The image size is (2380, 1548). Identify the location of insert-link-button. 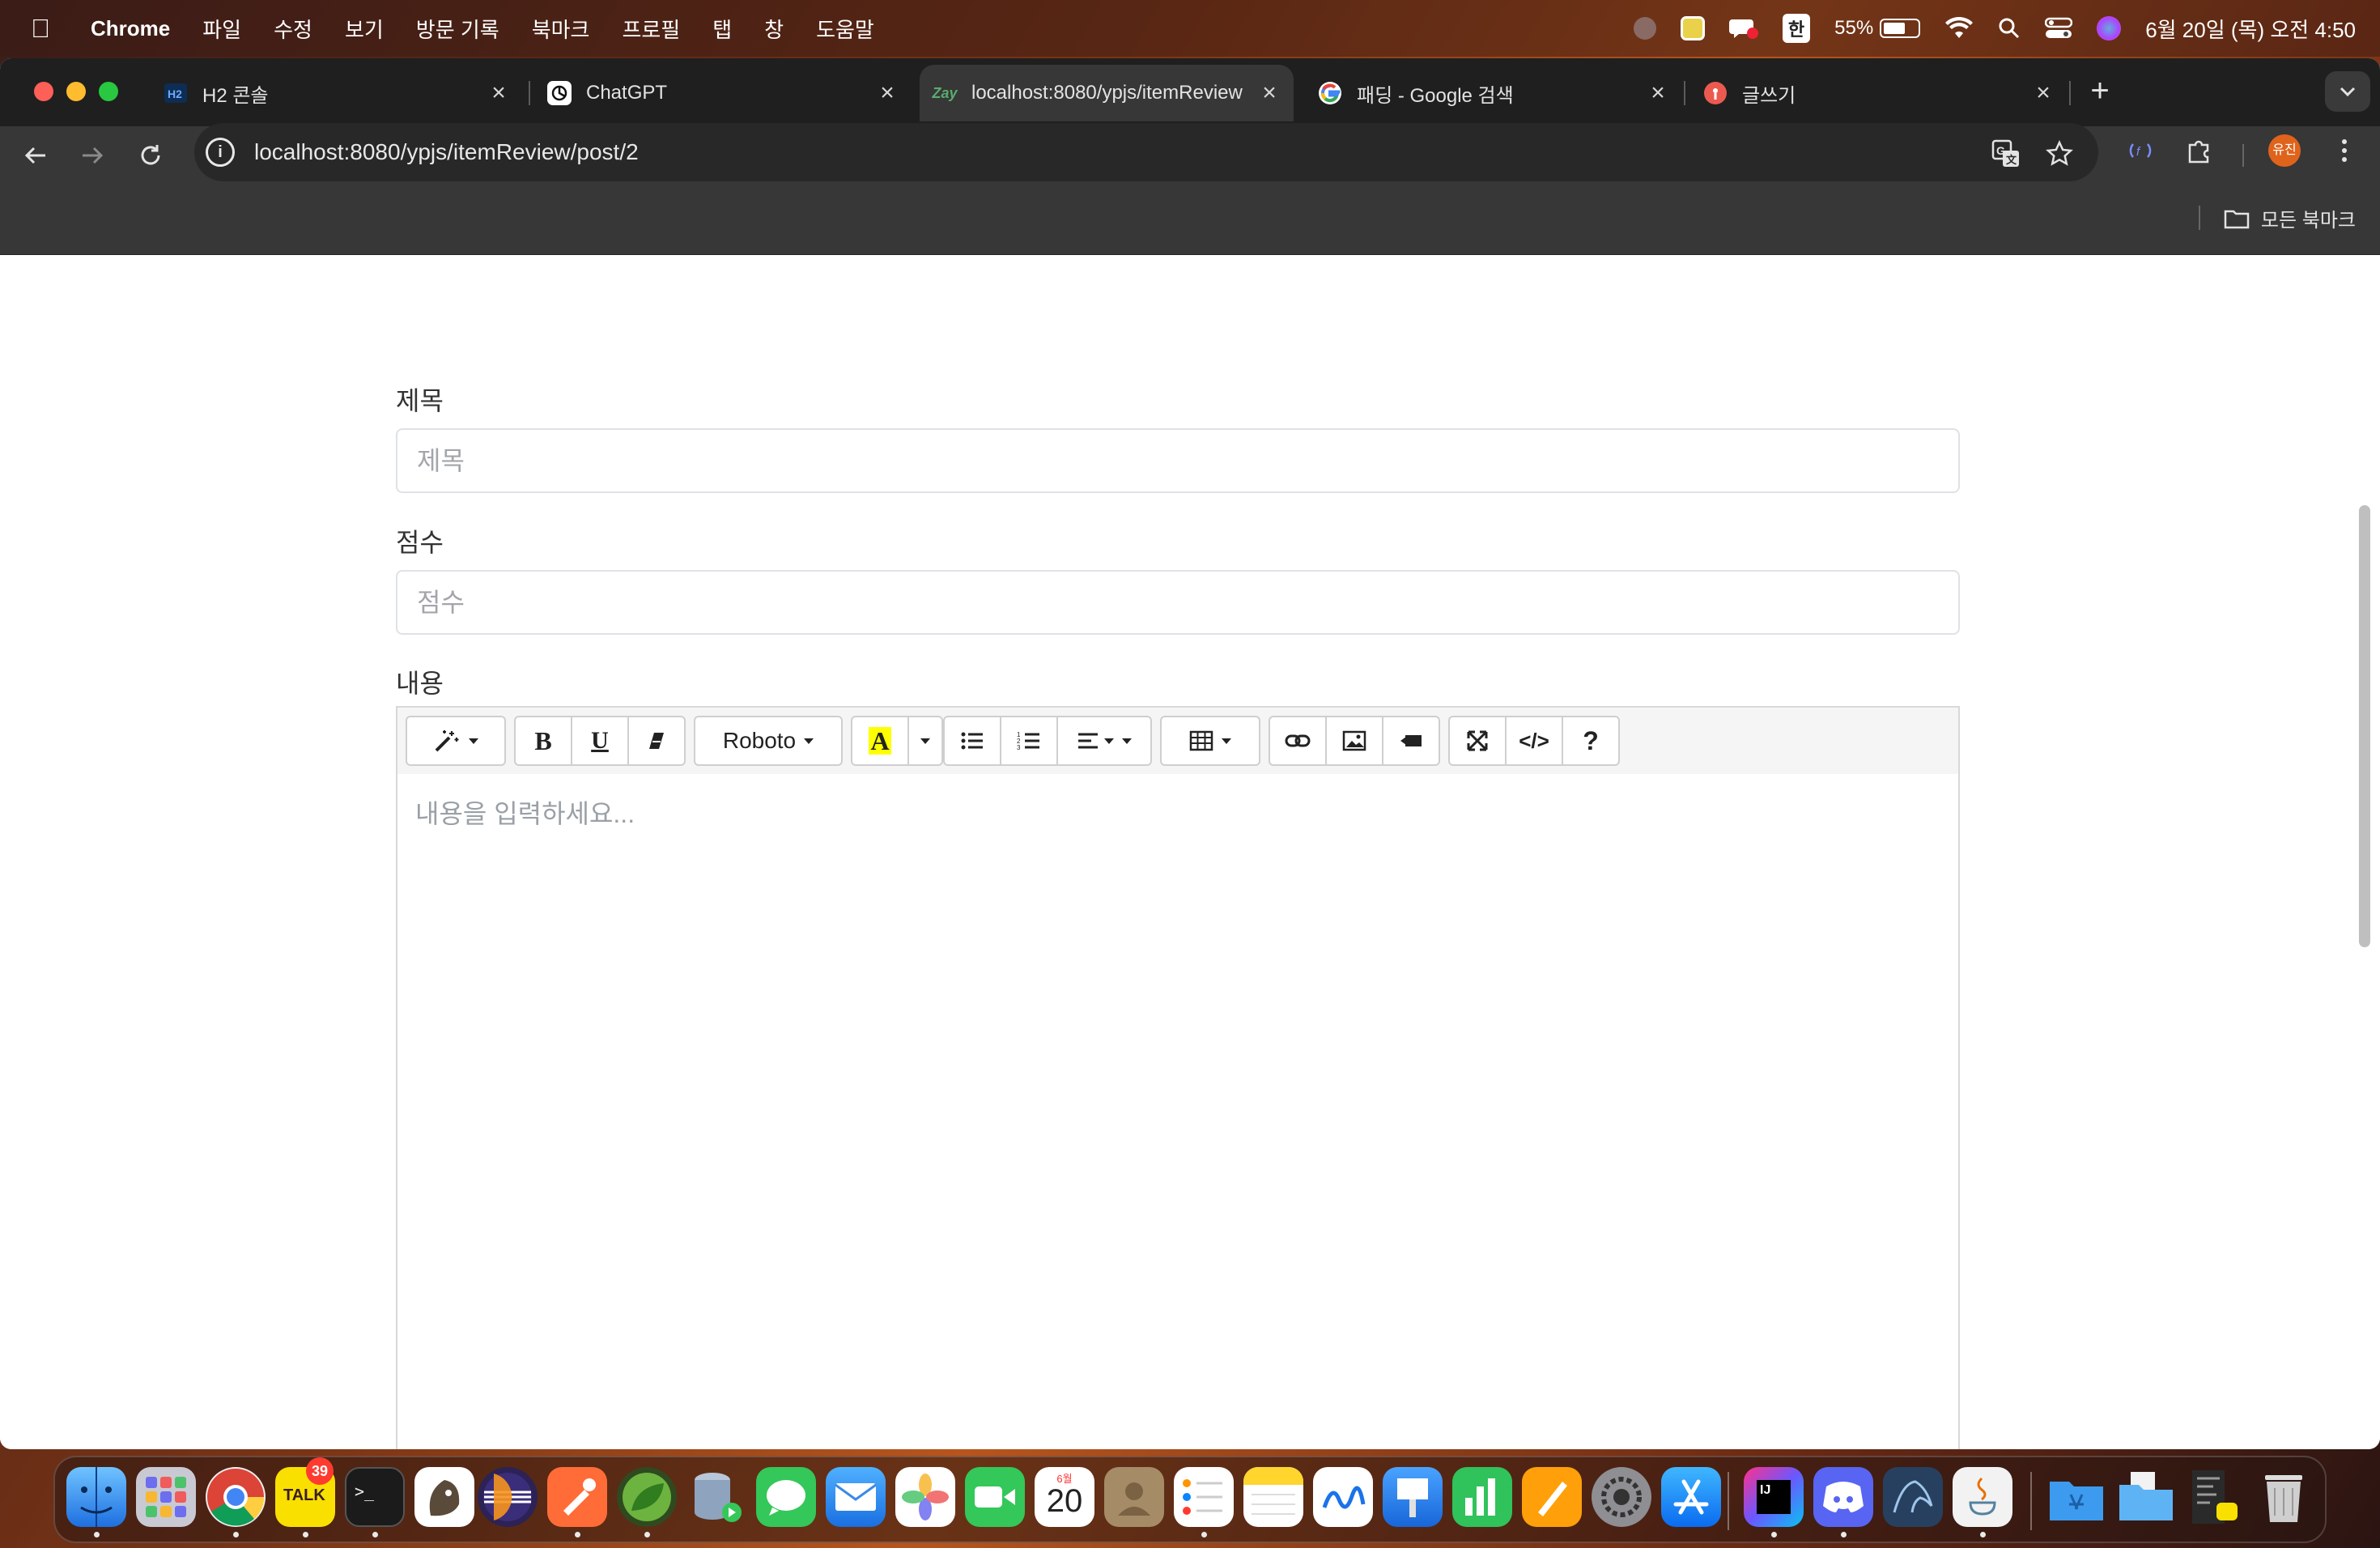
(1298, 741).